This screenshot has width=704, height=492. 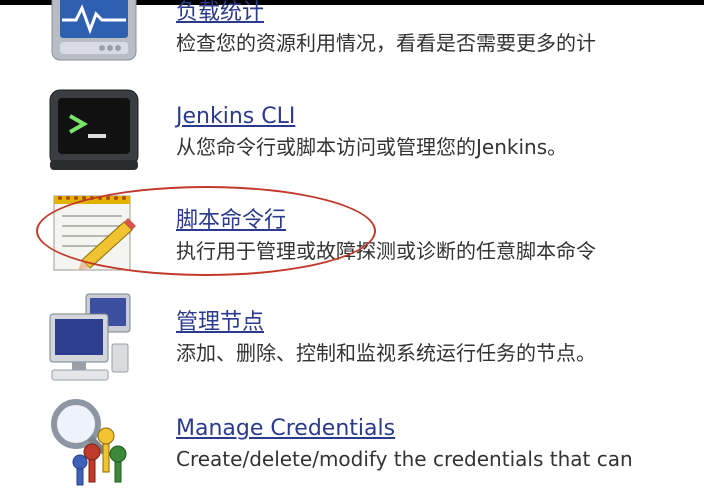 What do you see at coordinates (372, 147) in the screenshot?
I see `jenkins-cli-description: 从您命令行或脚本访问或管理您的Jenkins。` at bounding box center [372, 147].